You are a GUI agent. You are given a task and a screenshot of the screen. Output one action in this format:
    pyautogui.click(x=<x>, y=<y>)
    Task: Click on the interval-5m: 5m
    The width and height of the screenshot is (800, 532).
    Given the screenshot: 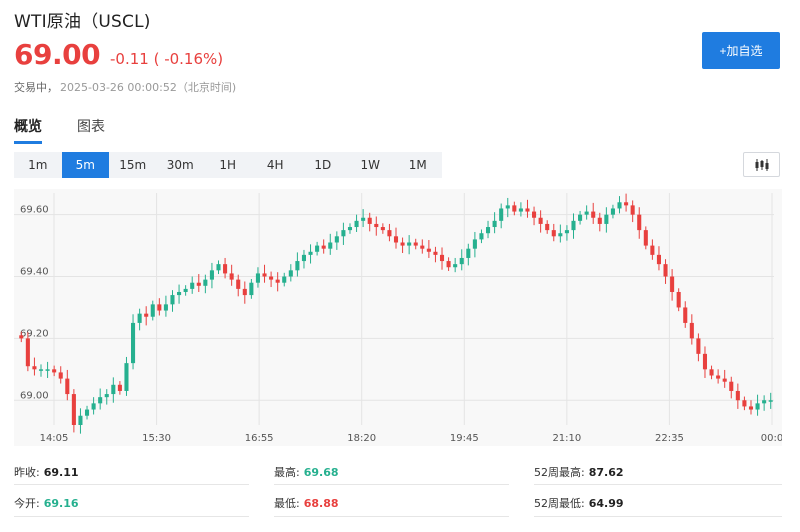 What is the action you would take?
    pyautogui.click(x=85, y=165)
    